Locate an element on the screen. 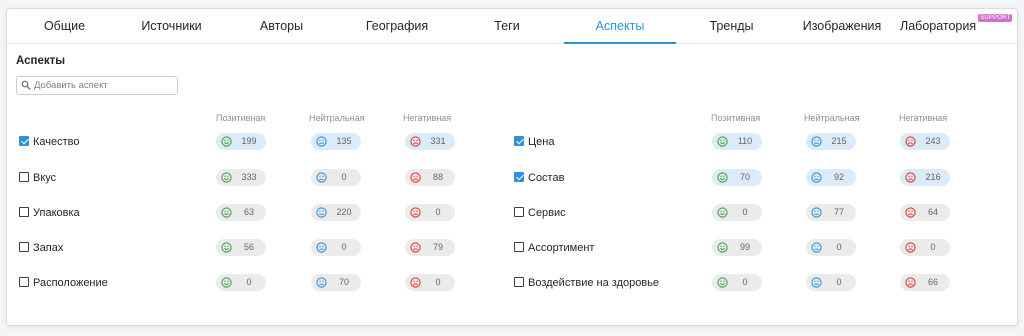  neutral-count-pill: 135 is located at coordinates (336, 141).